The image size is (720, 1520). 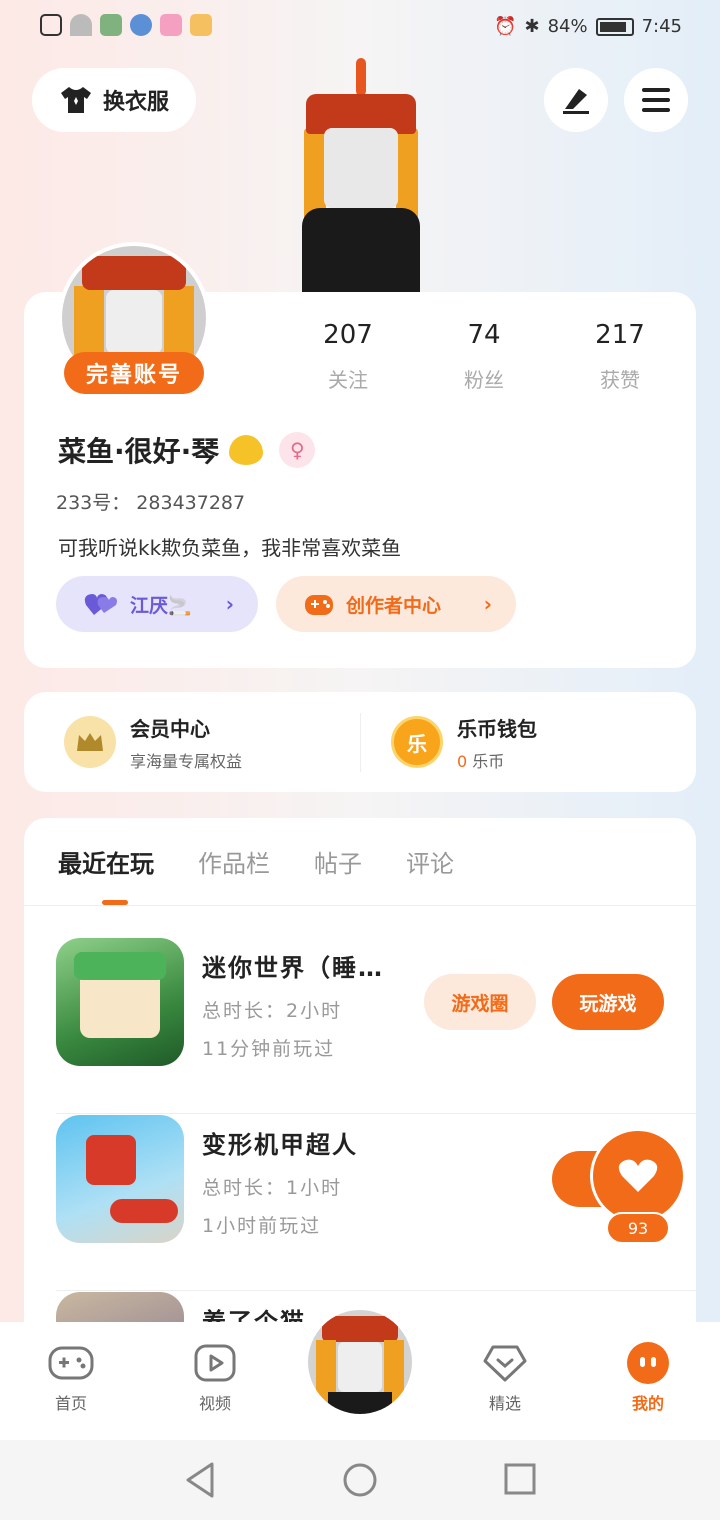 What do you see at coordinates (200, 1480) in the screenshot?
I see `back-icon` at bounding box center [200, 1480].